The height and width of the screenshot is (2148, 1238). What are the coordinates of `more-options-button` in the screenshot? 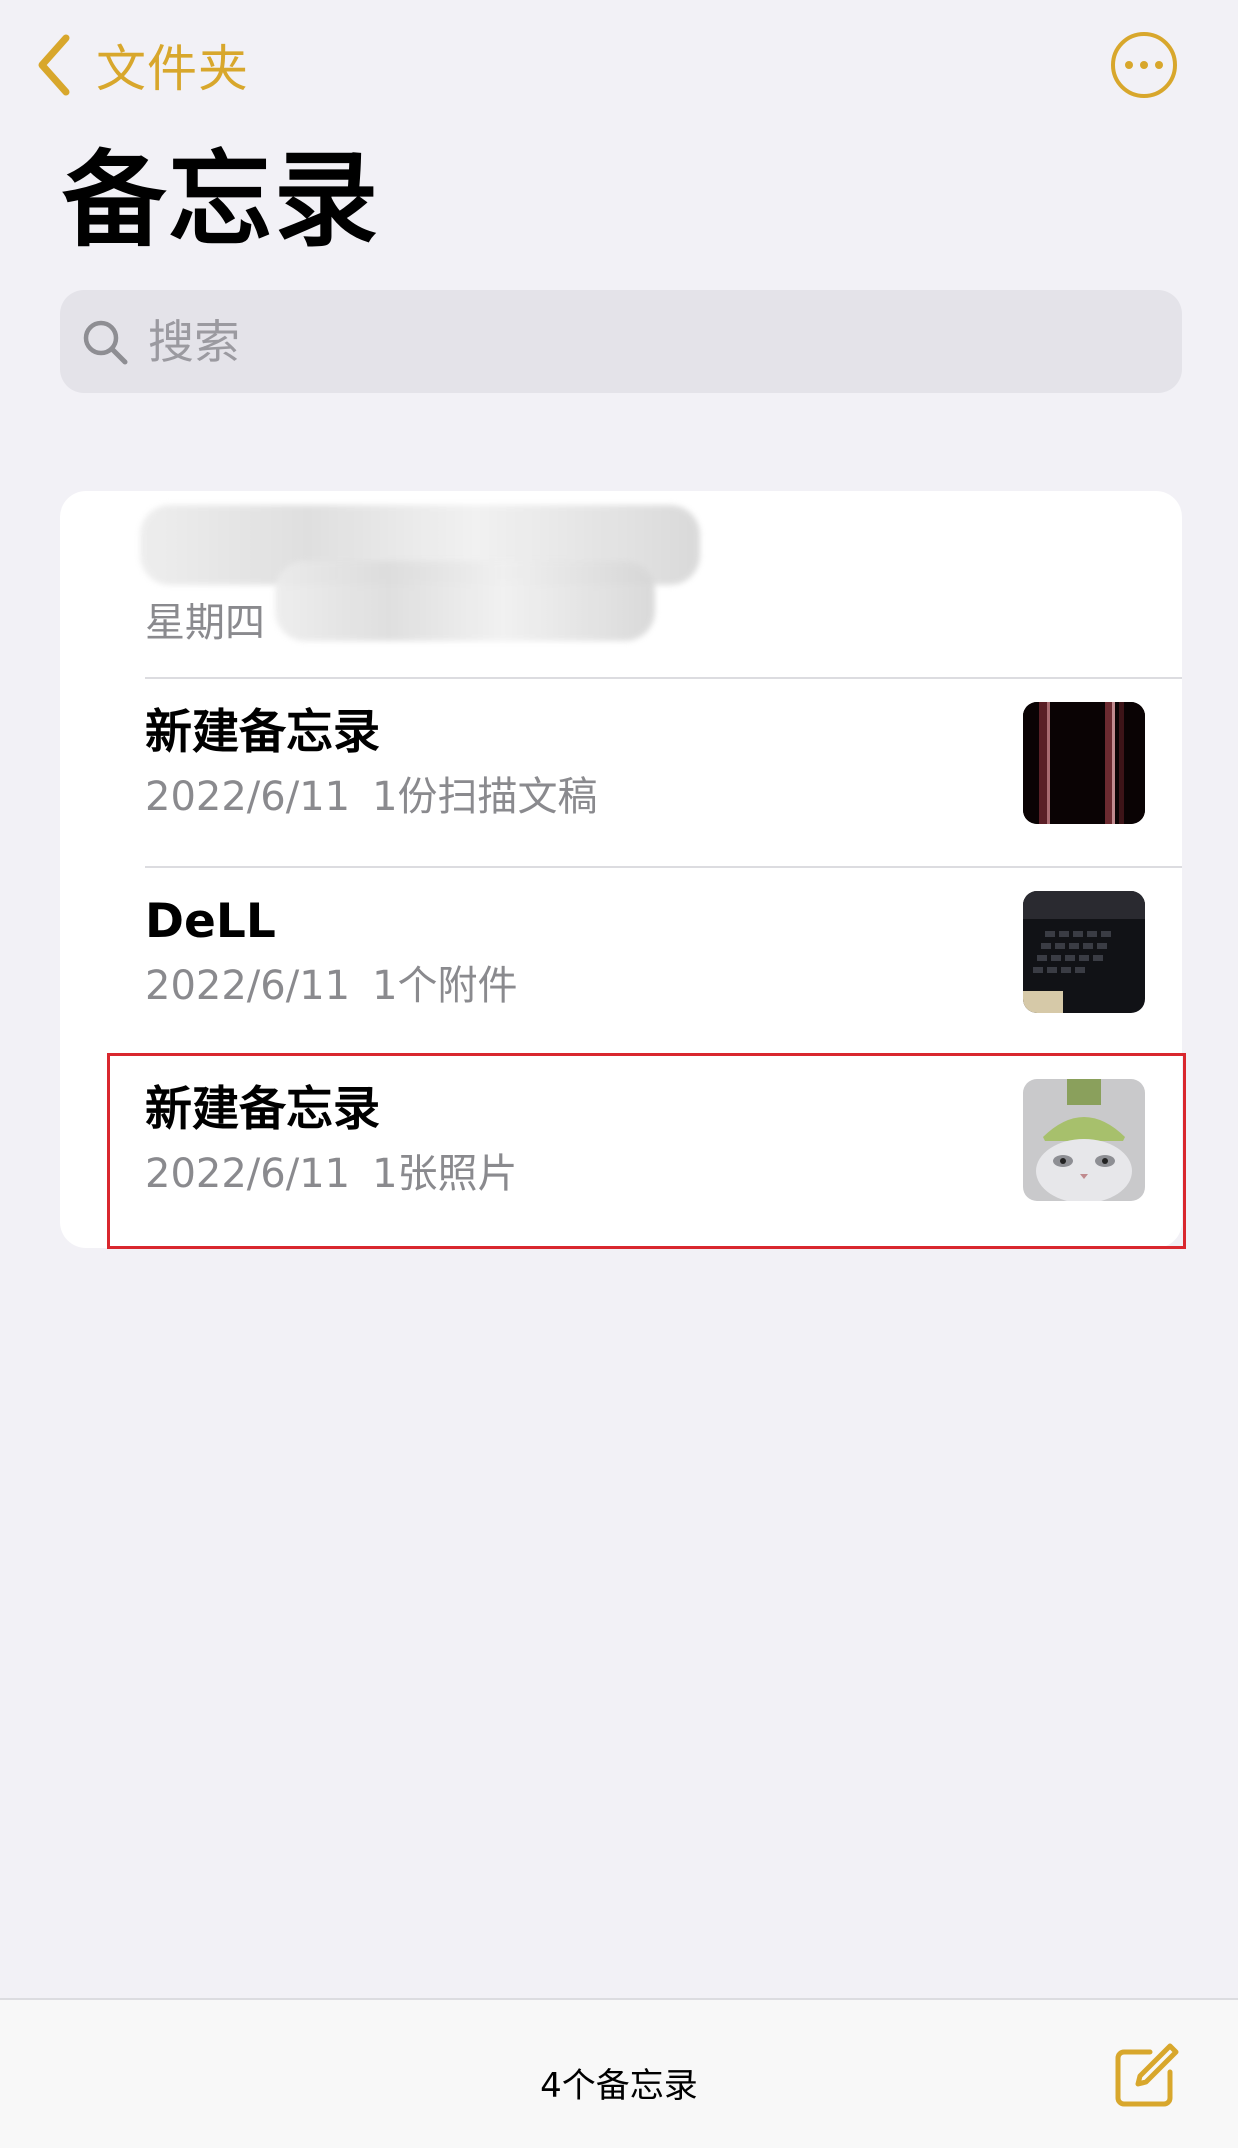 It's located at (1144, 65).